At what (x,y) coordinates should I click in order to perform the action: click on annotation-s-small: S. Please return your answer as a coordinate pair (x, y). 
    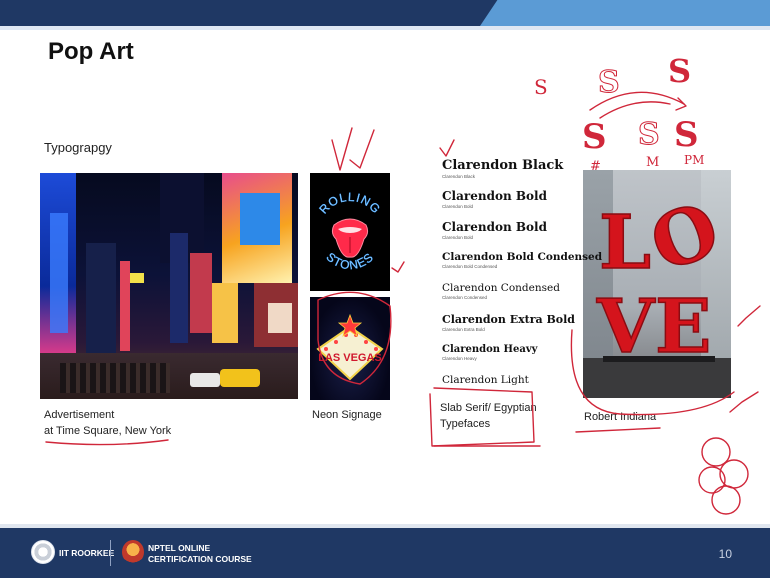
    Looking at the image, I should click on (541, 87).